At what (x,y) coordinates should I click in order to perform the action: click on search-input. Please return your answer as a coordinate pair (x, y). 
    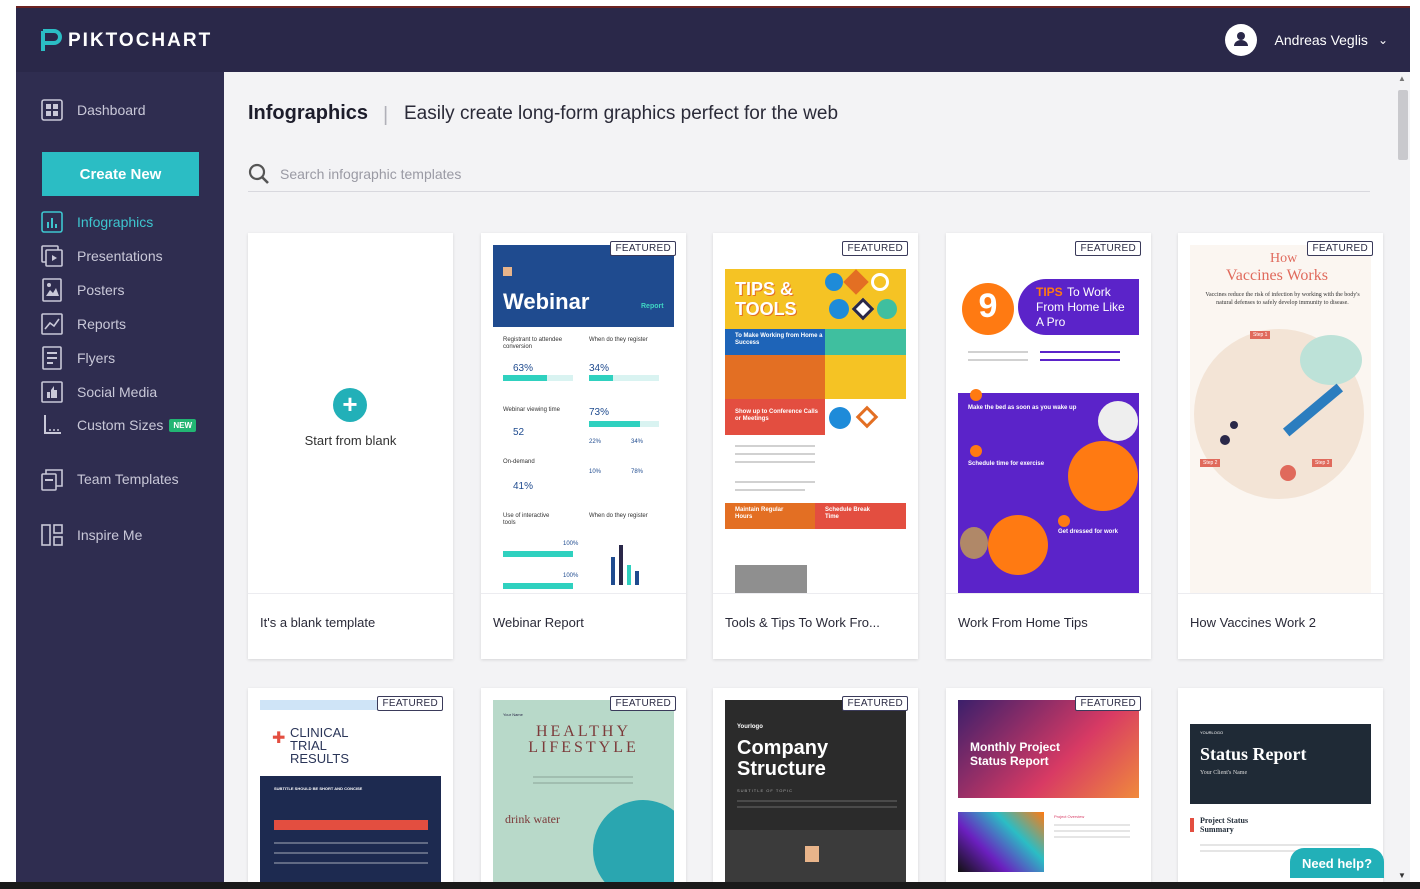
    Looking at the image, I should click on (580, 173).